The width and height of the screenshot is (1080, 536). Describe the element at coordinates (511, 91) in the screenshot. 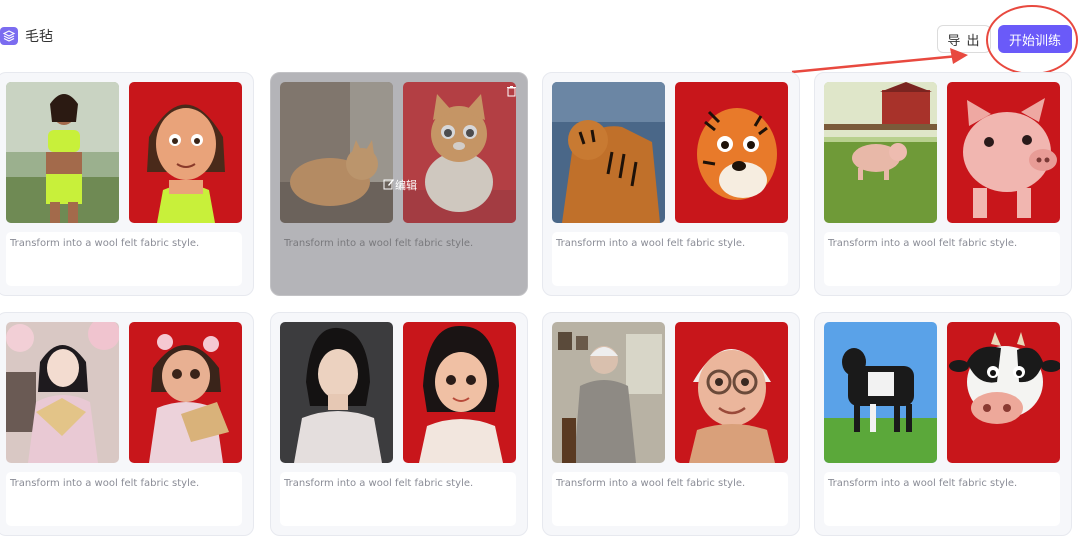

I see `trash-icon` at that location.